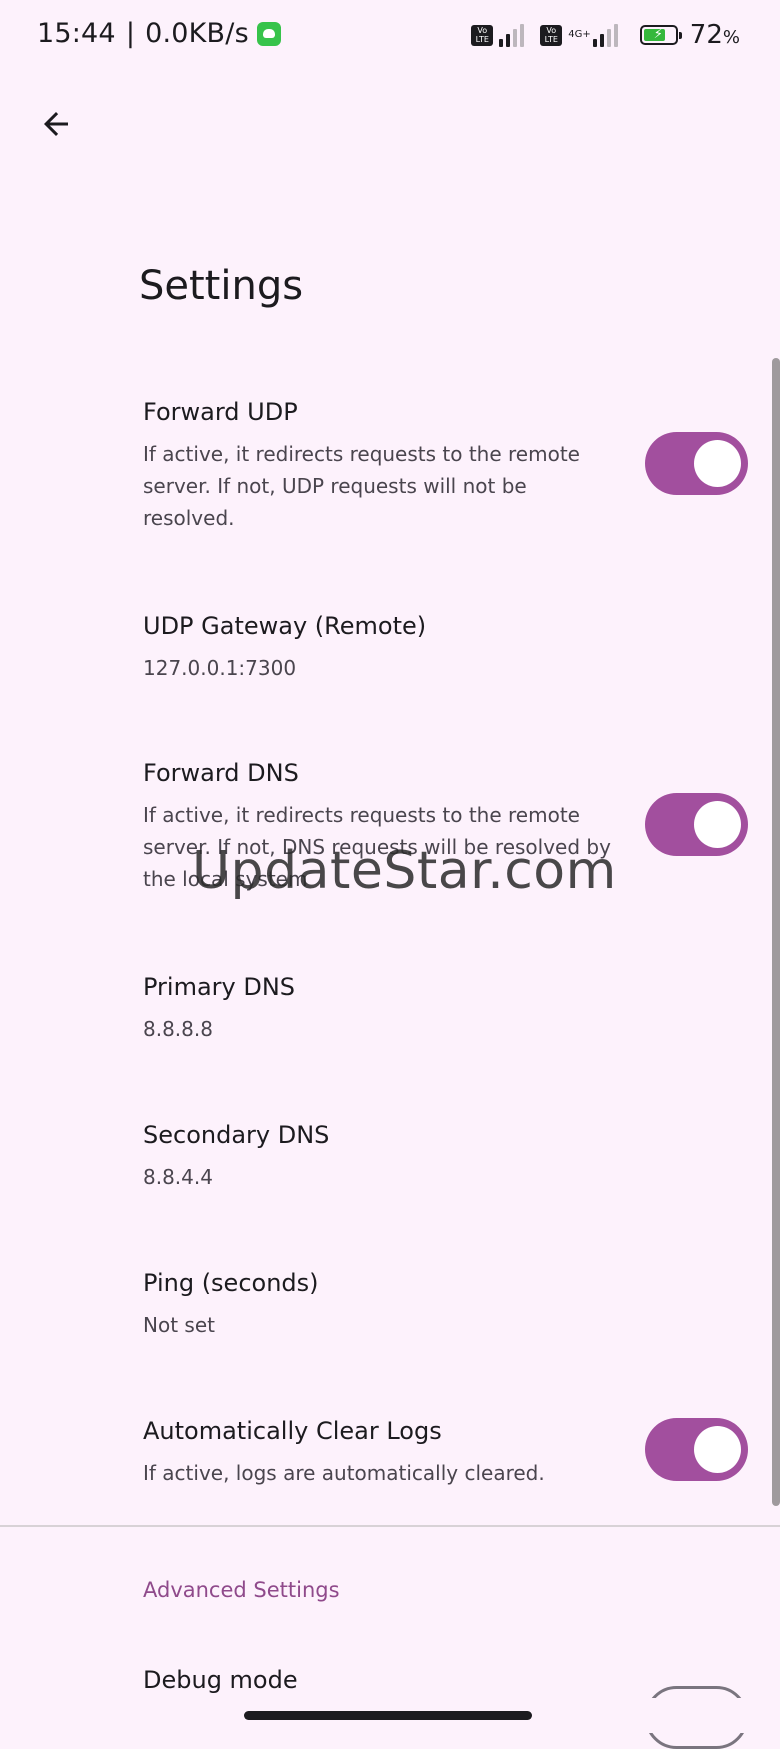 This screenshot has width=780, height=1749. Describe the element at coordinates (378, 1008) in the screenshot. I see `pref-primary-dns: Primary DNS 8.8.8.8` at that location.